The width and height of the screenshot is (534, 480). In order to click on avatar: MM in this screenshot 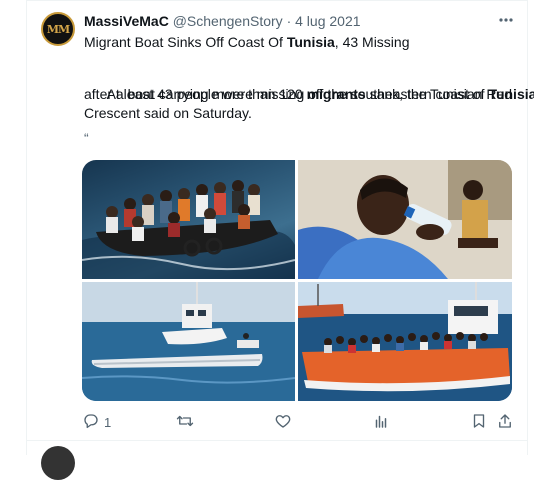, I will do `click(58, 29)`.